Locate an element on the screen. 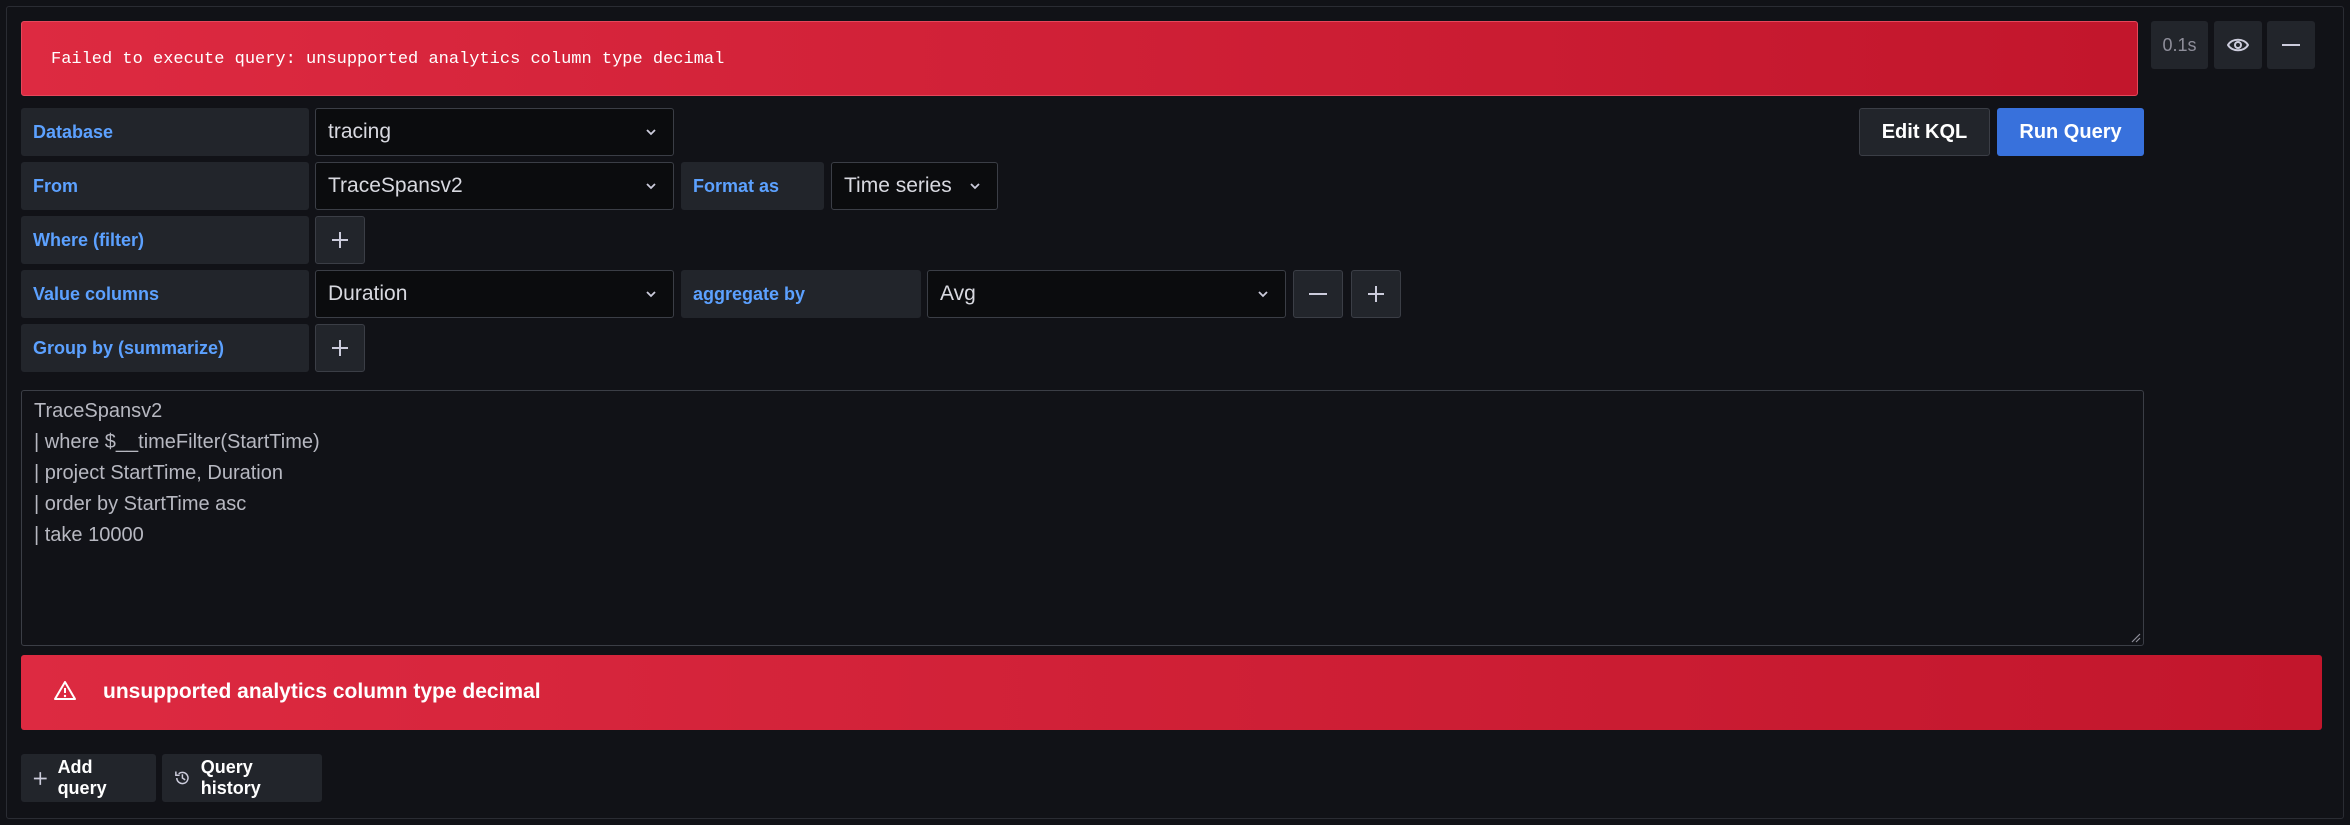 This screenshot has width=2350, height=825. editor-line: | order by StartTime asc is located at coordinates (140, 504).